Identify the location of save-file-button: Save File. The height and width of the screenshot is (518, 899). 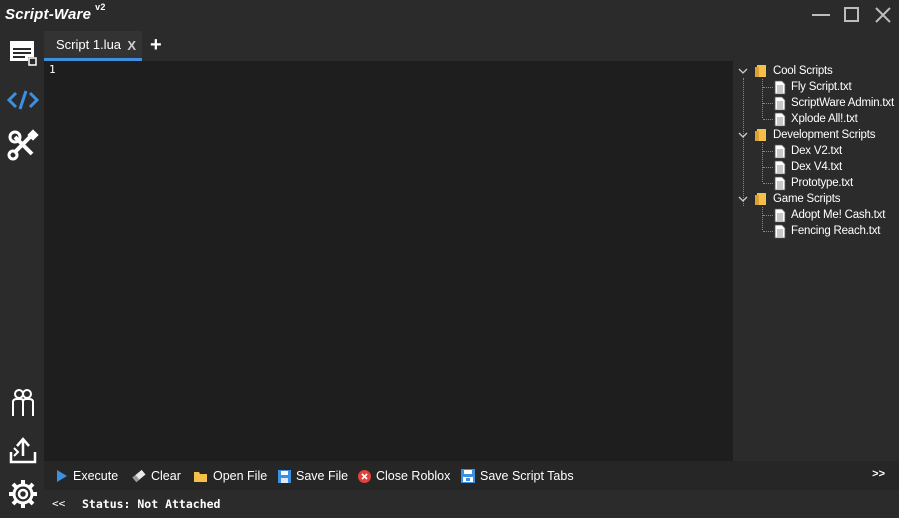
(313, 476).